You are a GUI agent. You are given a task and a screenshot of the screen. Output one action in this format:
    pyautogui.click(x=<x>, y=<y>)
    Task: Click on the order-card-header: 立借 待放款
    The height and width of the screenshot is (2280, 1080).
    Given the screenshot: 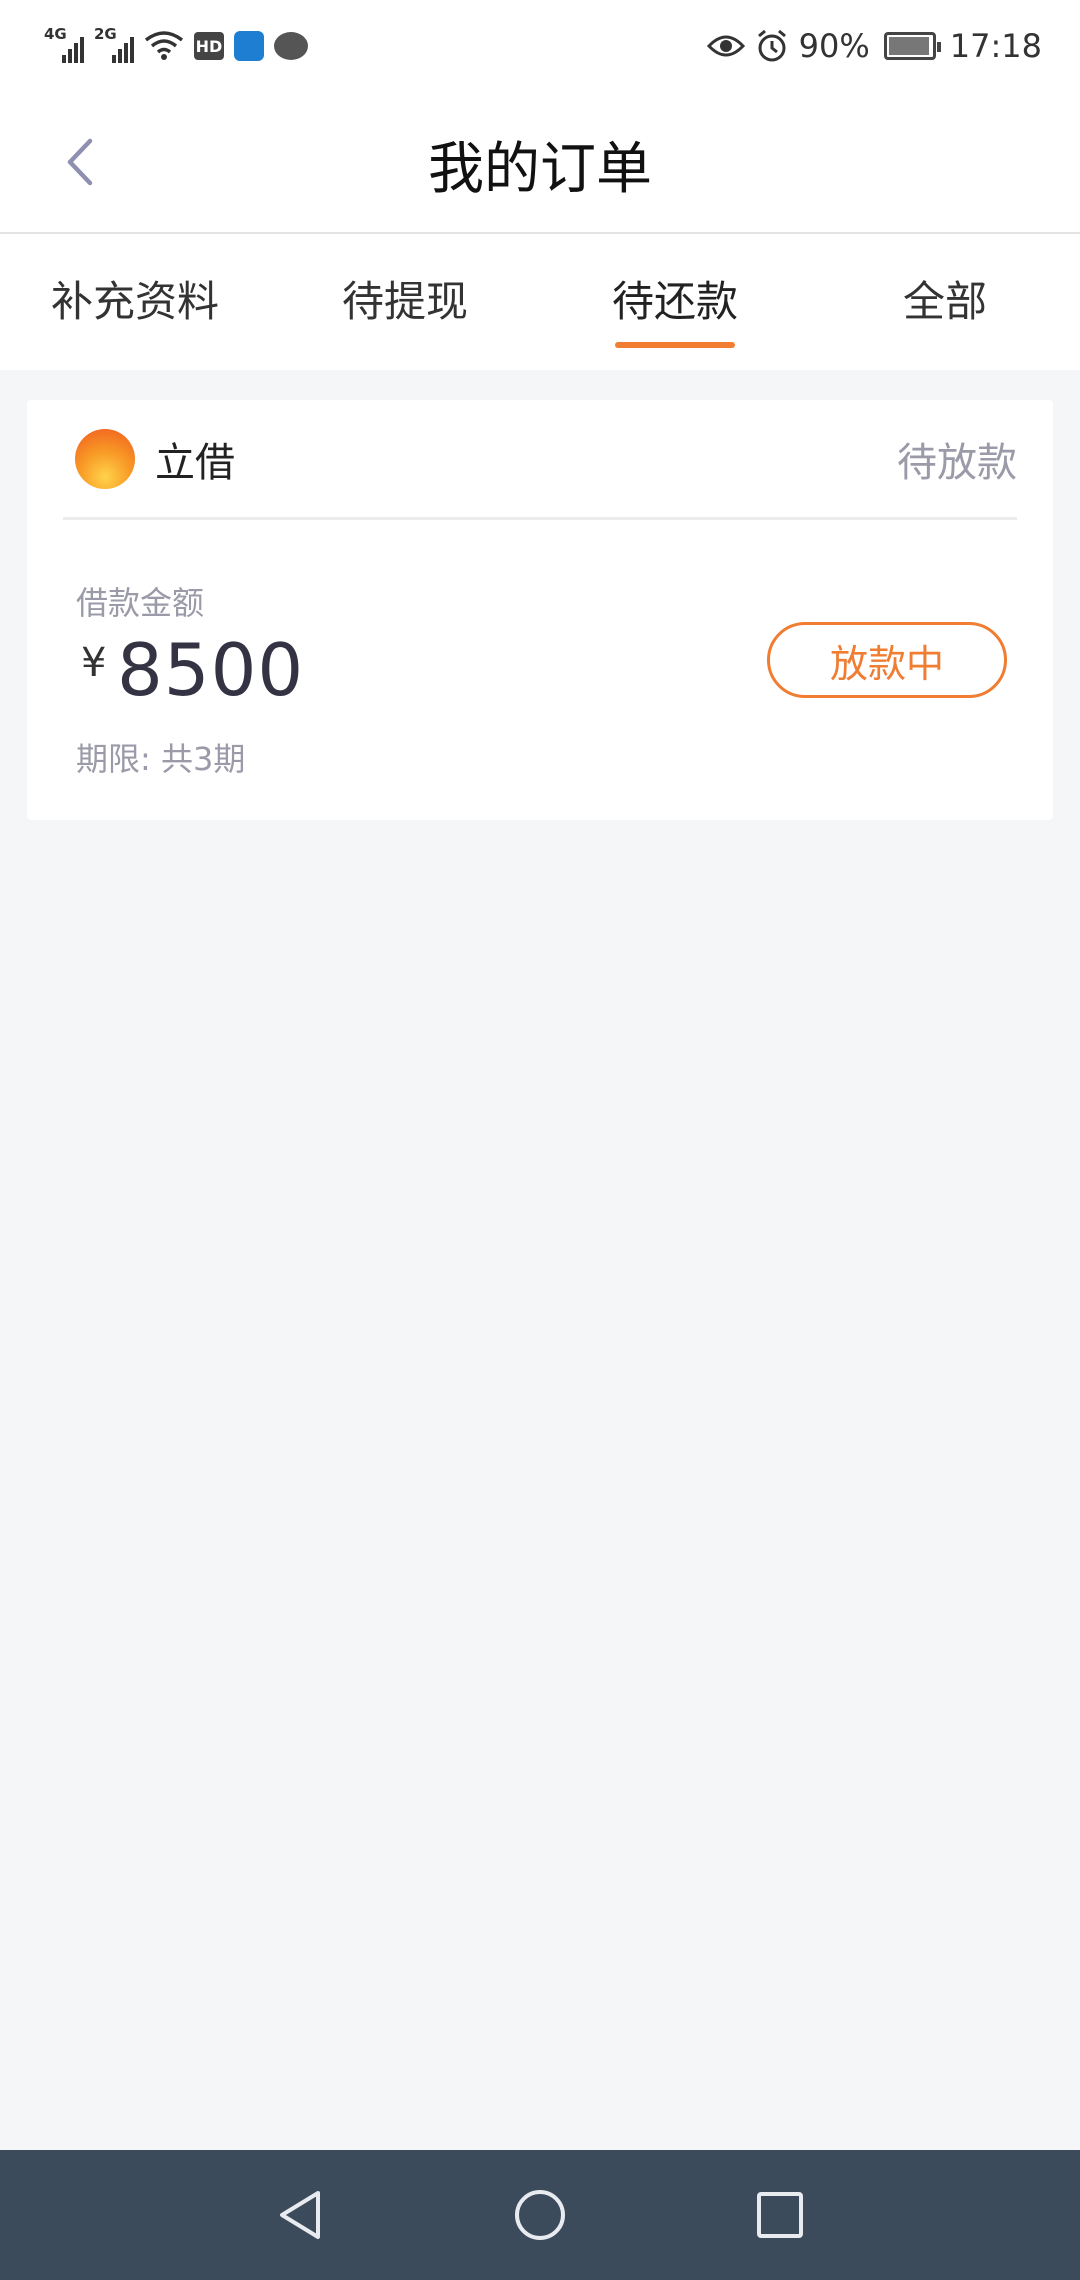 What is the action you would take?
    pyautogui.click(x=540, y=460)
    